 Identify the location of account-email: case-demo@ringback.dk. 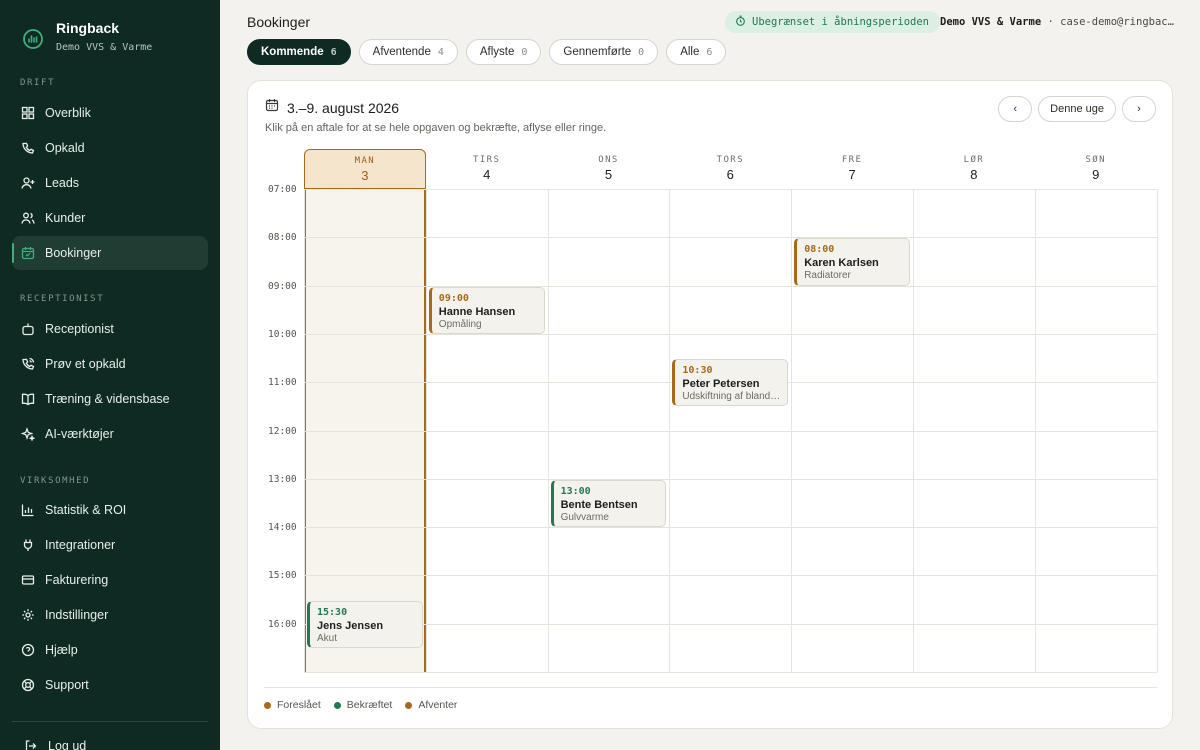
(1117, 22).